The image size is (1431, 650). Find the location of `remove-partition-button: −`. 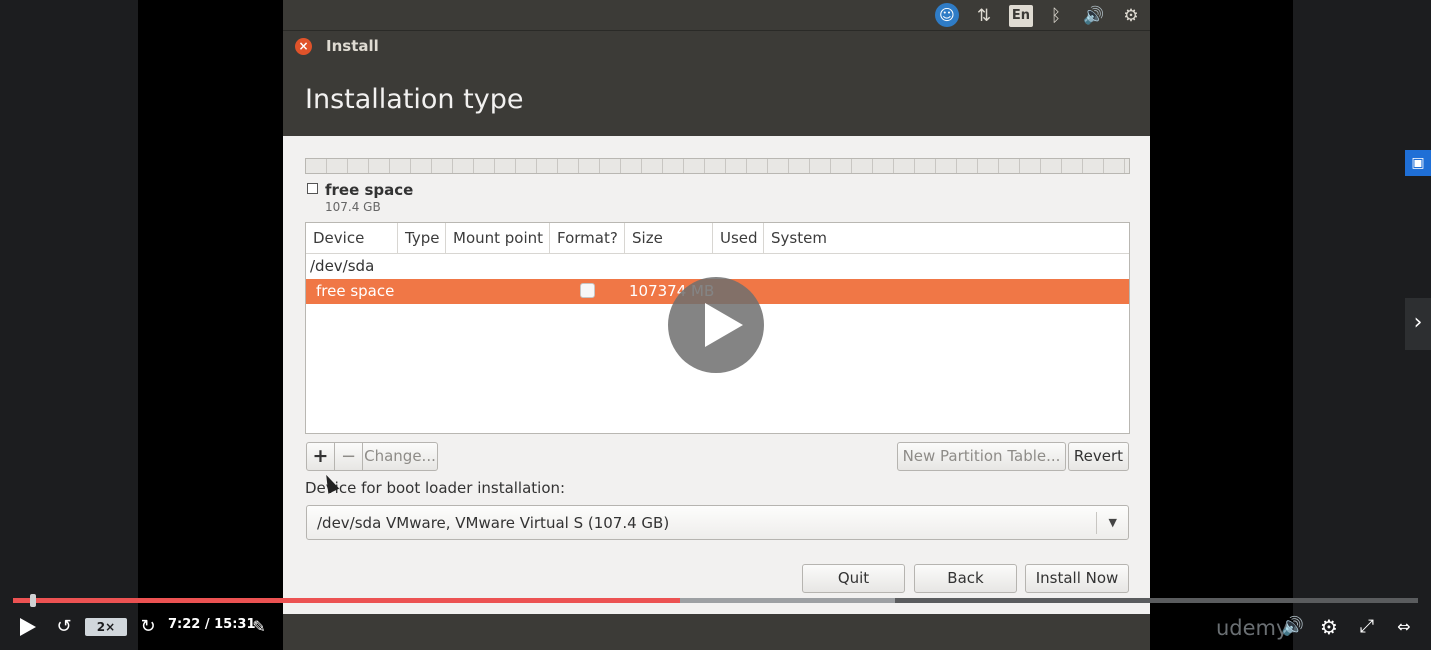

remove-partition-button: − is located at coordinates (348, 456).